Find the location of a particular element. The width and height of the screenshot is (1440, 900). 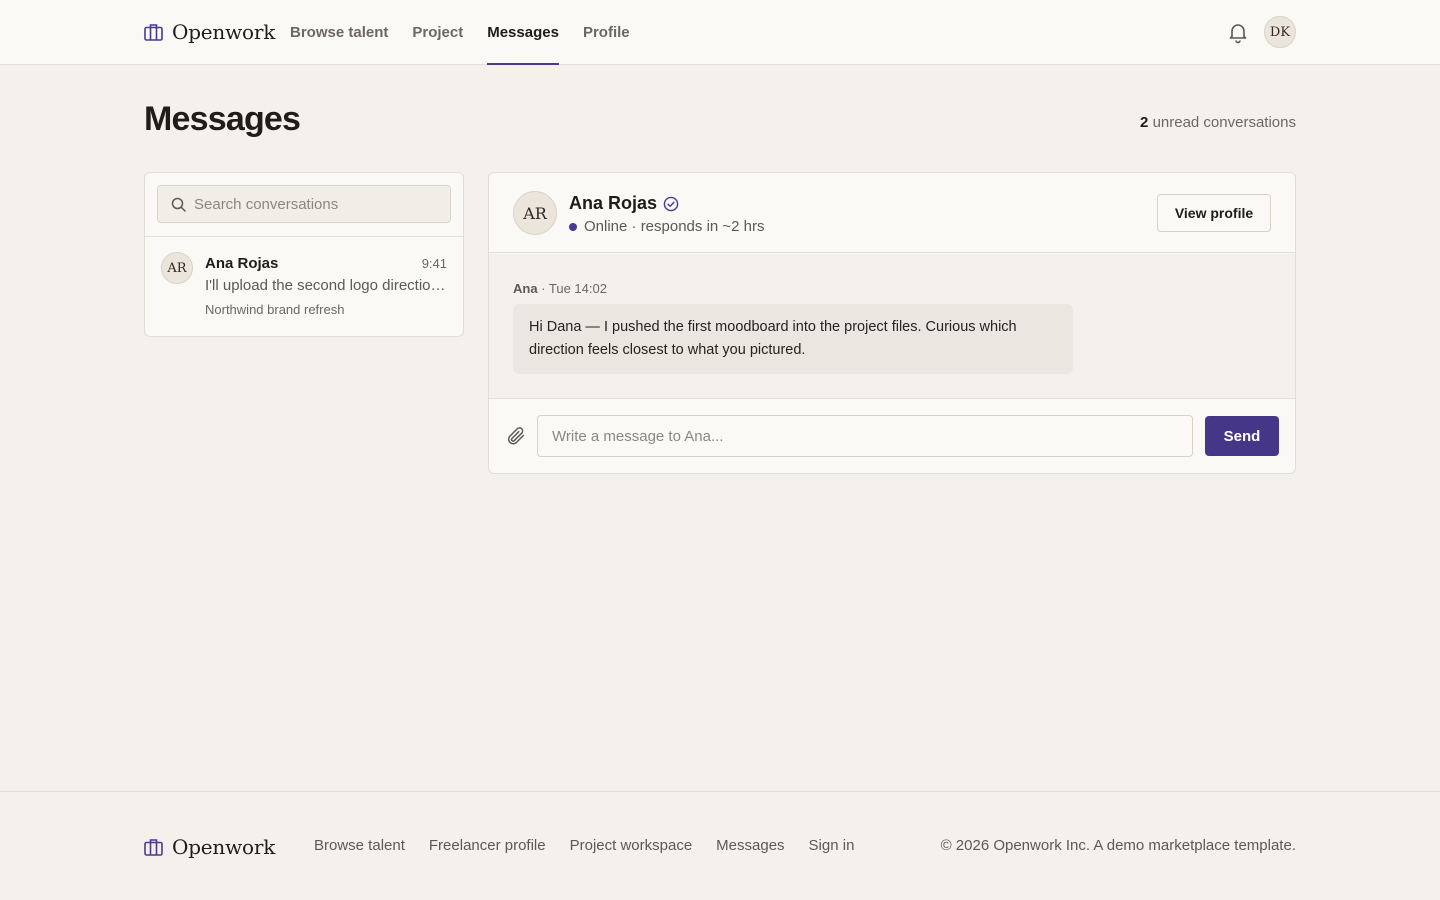

footer-brand-name: Openwork is located at coordinates (224, 847).